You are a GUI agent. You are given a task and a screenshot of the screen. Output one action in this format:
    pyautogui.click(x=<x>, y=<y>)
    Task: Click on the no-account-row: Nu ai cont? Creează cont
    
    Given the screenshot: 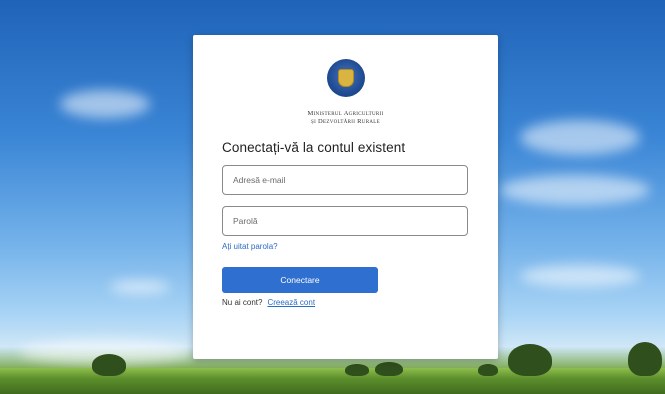 What is the action you would take?
    pyautogui.click(x=268, y=302)
    